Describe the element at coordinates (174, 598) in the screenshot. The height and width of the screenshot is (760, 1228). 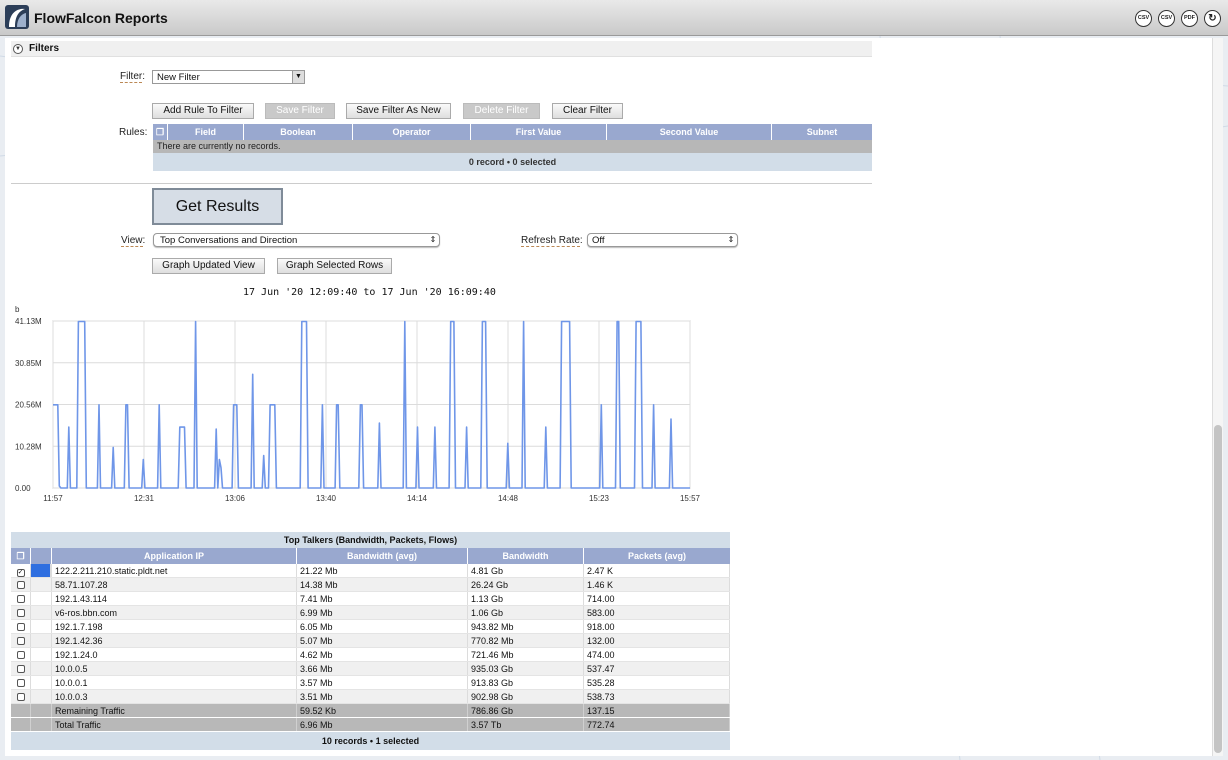
I see `cell-ip: 192.1.43.114` at that location.